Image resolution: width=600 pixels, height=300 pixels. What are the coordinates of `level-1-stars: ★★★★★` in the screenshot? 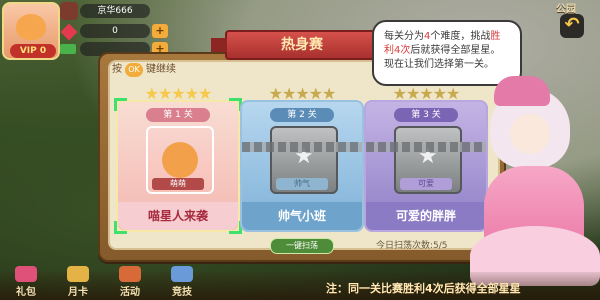 It's located at (178, 93).